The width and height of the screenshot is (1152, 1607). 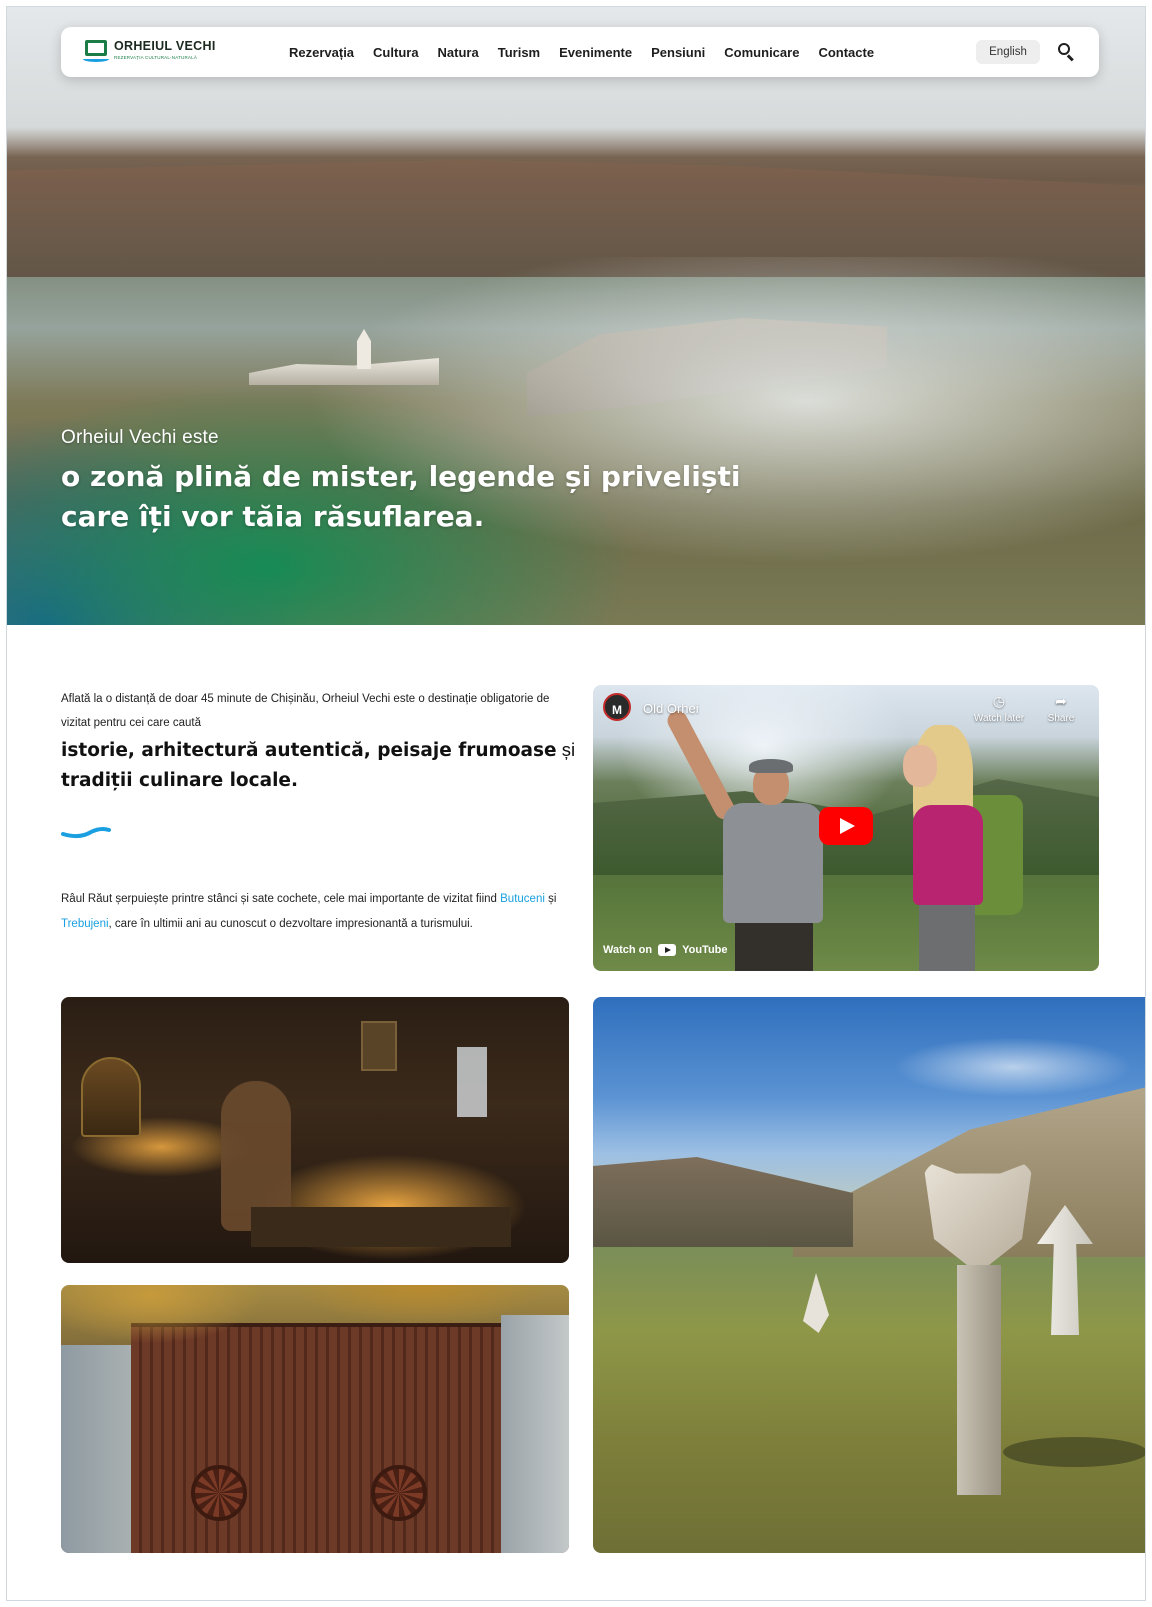 What do you see at coordinates (156, 57) in the screenshot?
I see `logo-subtitle: REZERVAȚIA CULTURAL-NATURALĂ` at bounding box center [156, 57].